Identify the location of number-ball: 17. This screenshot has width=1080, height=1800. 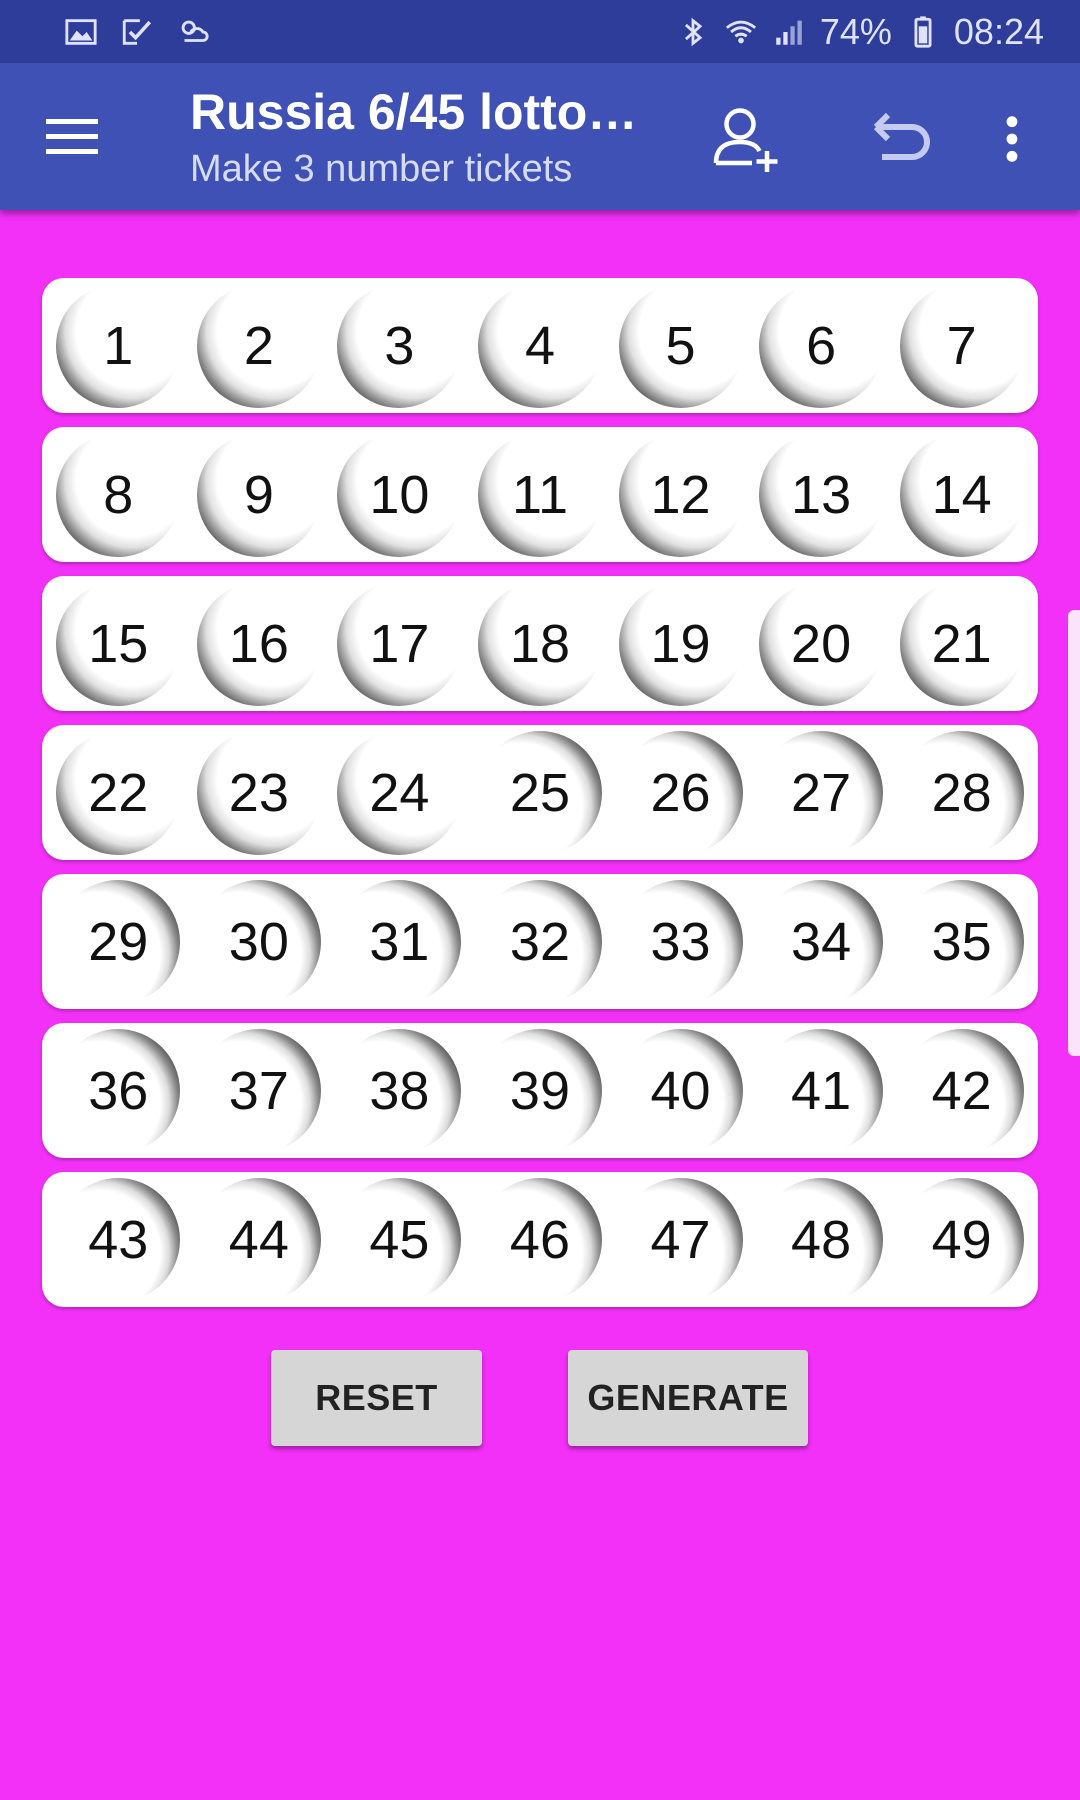
(399, 643).